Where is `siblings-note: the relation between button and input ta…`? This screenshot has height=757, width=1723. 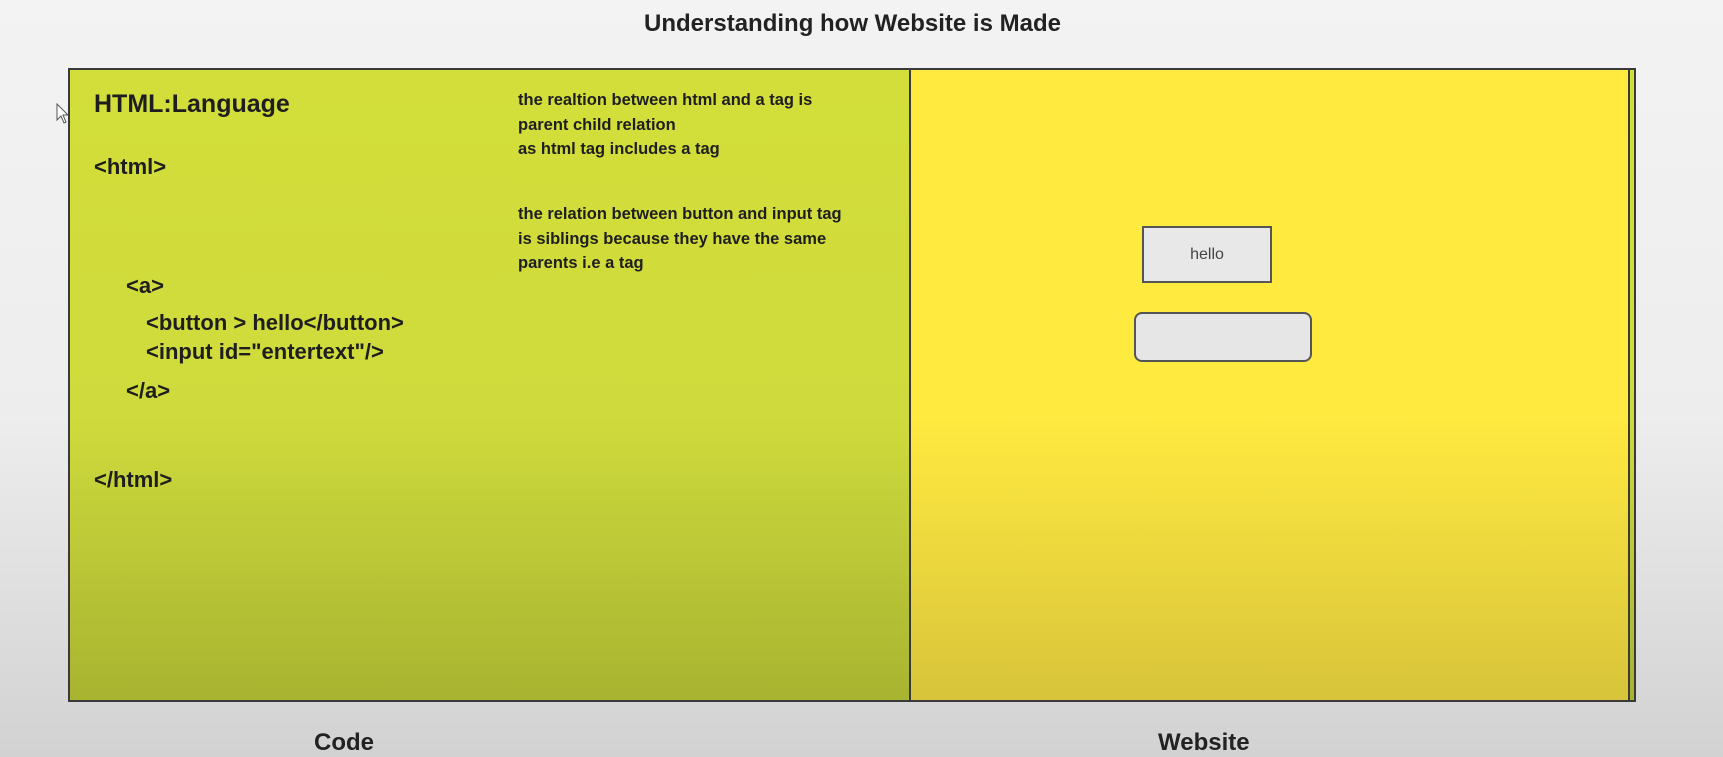
siblings-note: the relation between button and input ta… is located at coordinates (708, 239).